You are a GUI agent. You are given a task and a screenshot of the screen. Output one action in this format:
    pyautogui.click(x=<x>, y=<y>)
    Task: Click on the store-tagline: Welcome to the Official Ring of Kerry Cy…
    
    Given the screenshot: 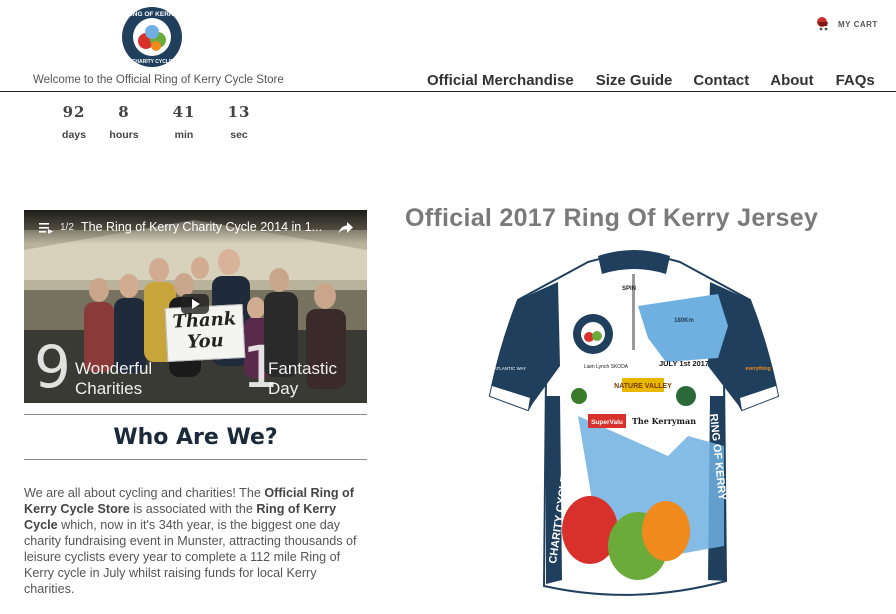 What is the action you would take?
    pyautogui.click(x=158, y=80)
    